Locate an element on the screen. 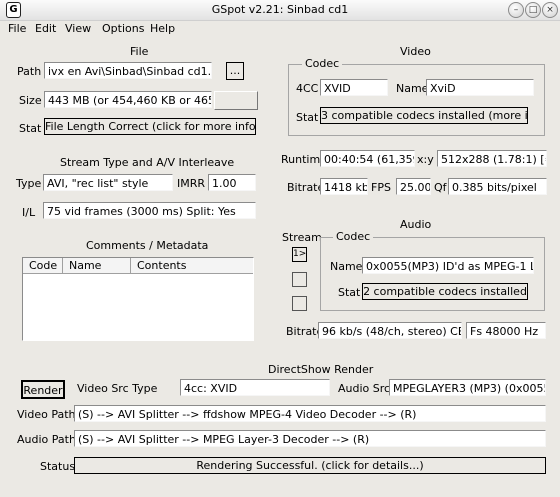  video-stat-label: Stat is located at coordinates (307, 117).